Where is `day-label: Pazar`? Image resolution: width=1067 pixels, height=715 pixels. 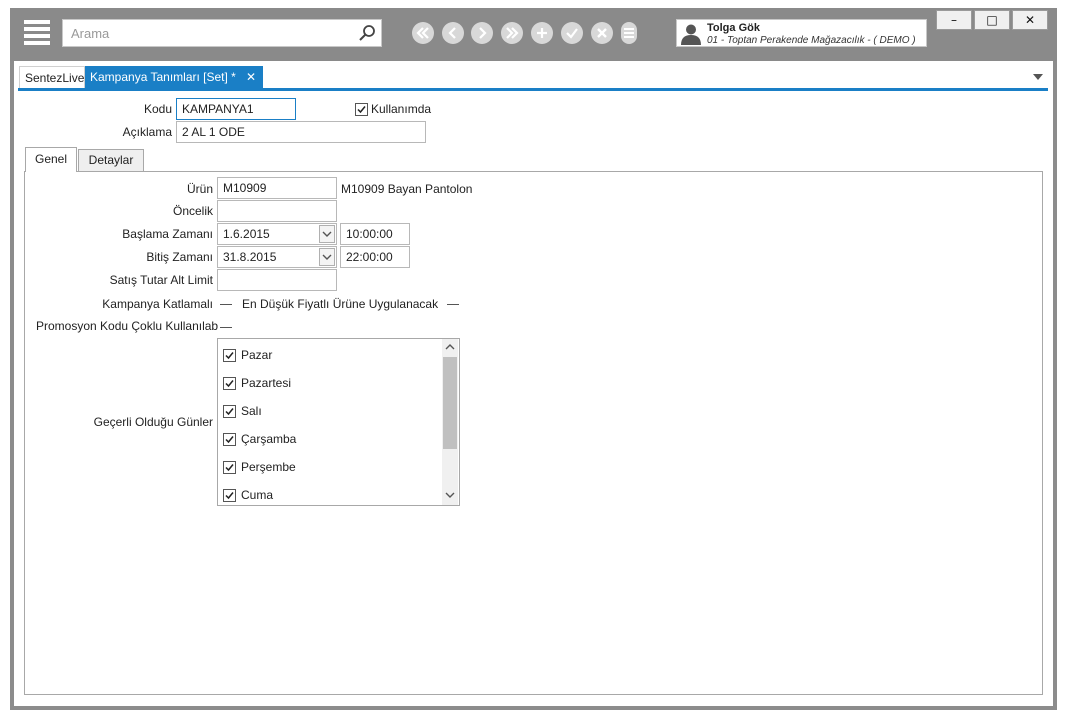
day-label: Pazar is located at coordinates (257, 355).